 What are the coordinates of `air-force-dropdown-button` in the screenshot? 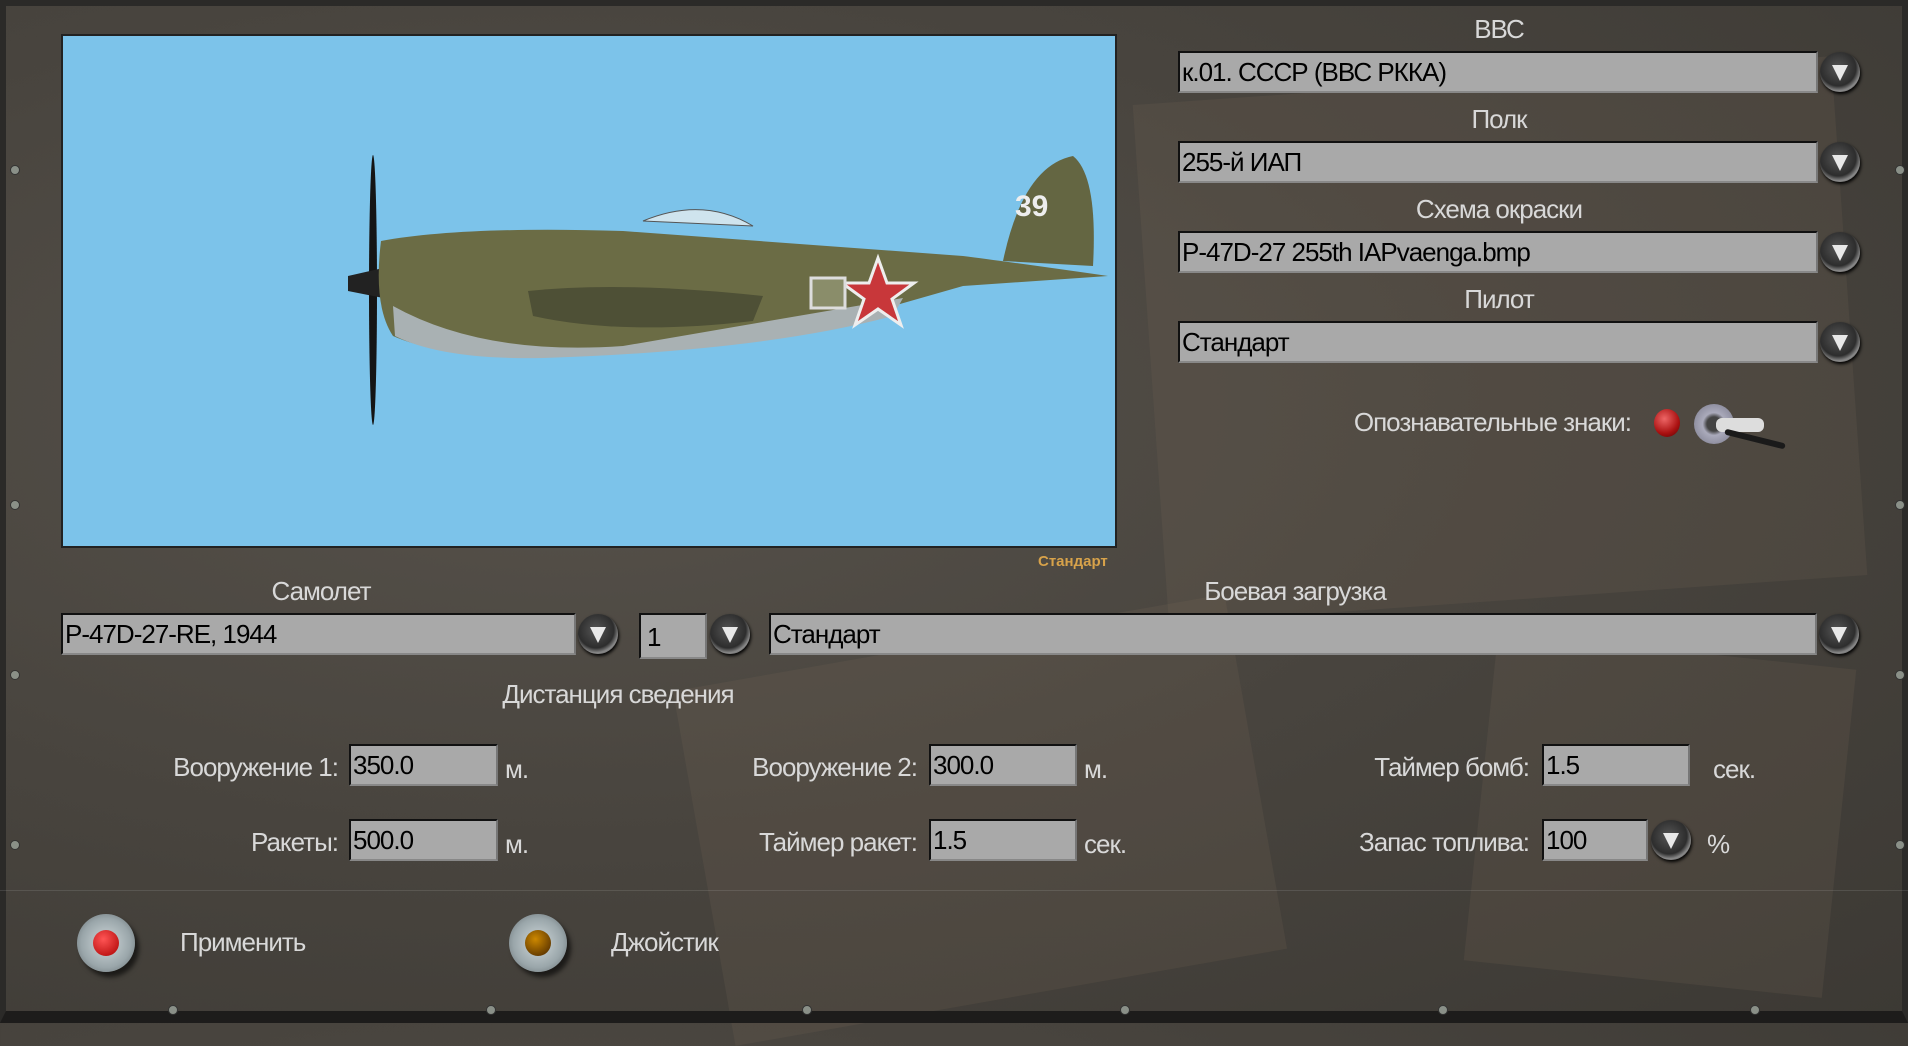 It's located at (1840, 72).